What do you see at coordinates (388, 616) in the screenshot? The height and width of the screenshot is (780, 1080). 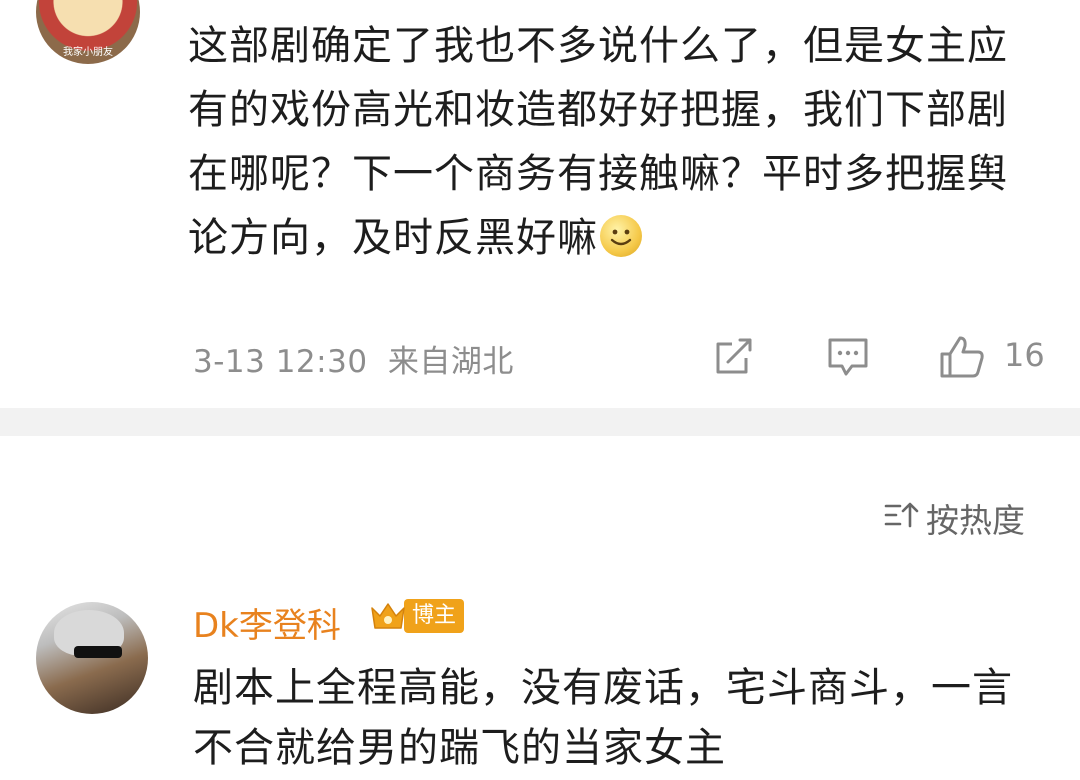 I see `crown-icon` at bounding box center [388, 616].